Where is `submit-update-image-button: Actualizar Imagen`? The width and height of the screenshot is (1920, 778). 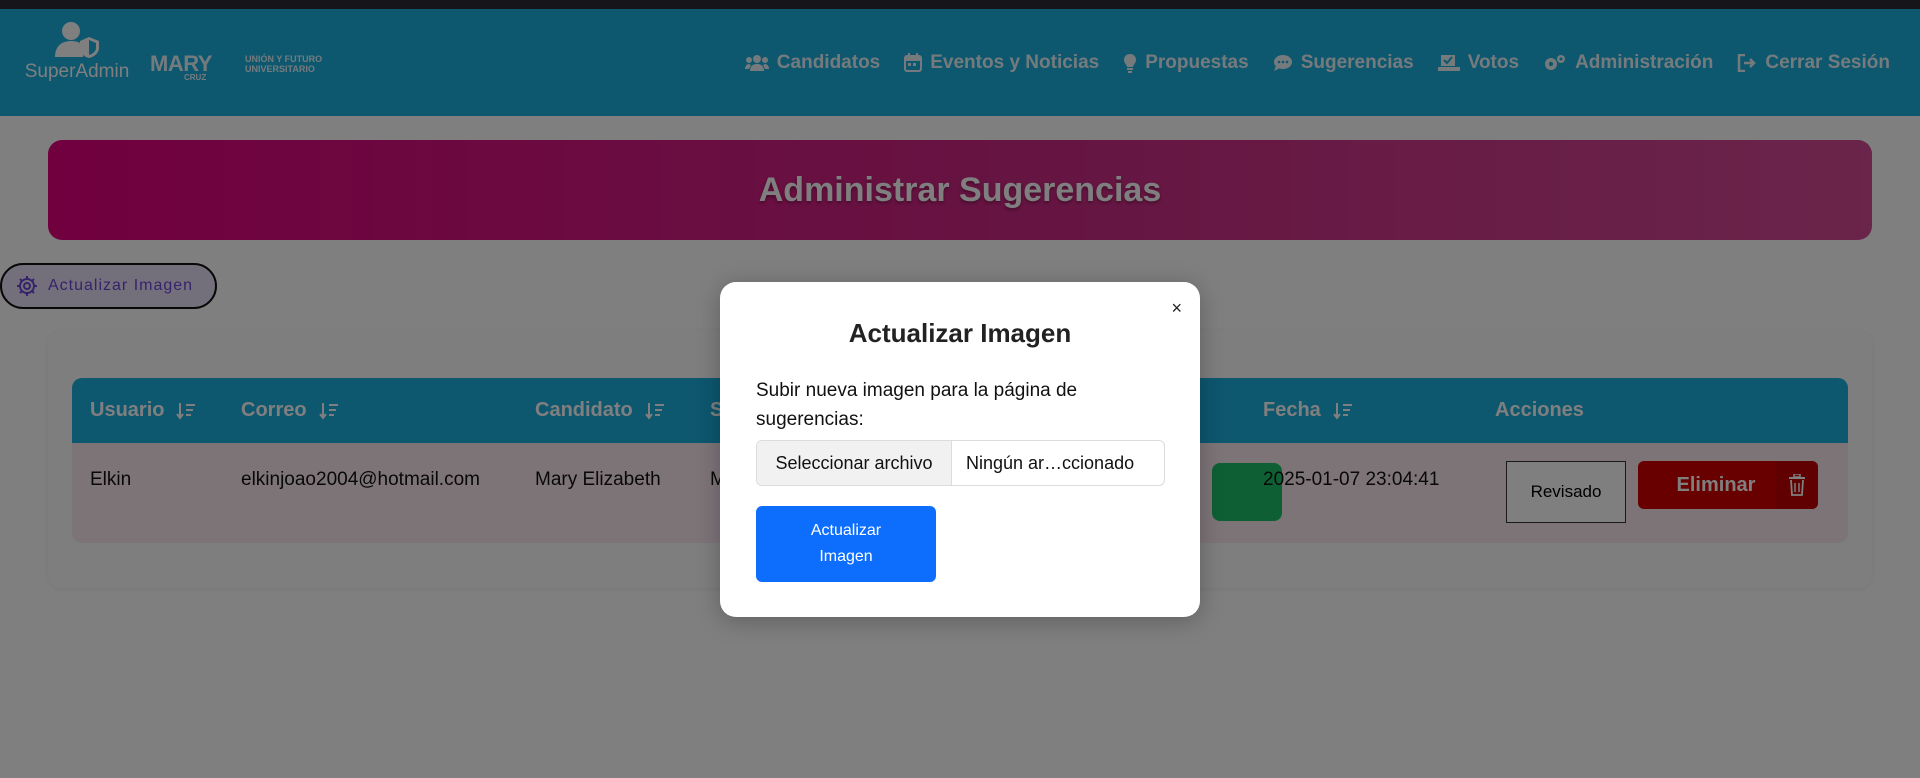 submit-update-image-button: Actualizar Imagen is located at coordinates (846, 544).